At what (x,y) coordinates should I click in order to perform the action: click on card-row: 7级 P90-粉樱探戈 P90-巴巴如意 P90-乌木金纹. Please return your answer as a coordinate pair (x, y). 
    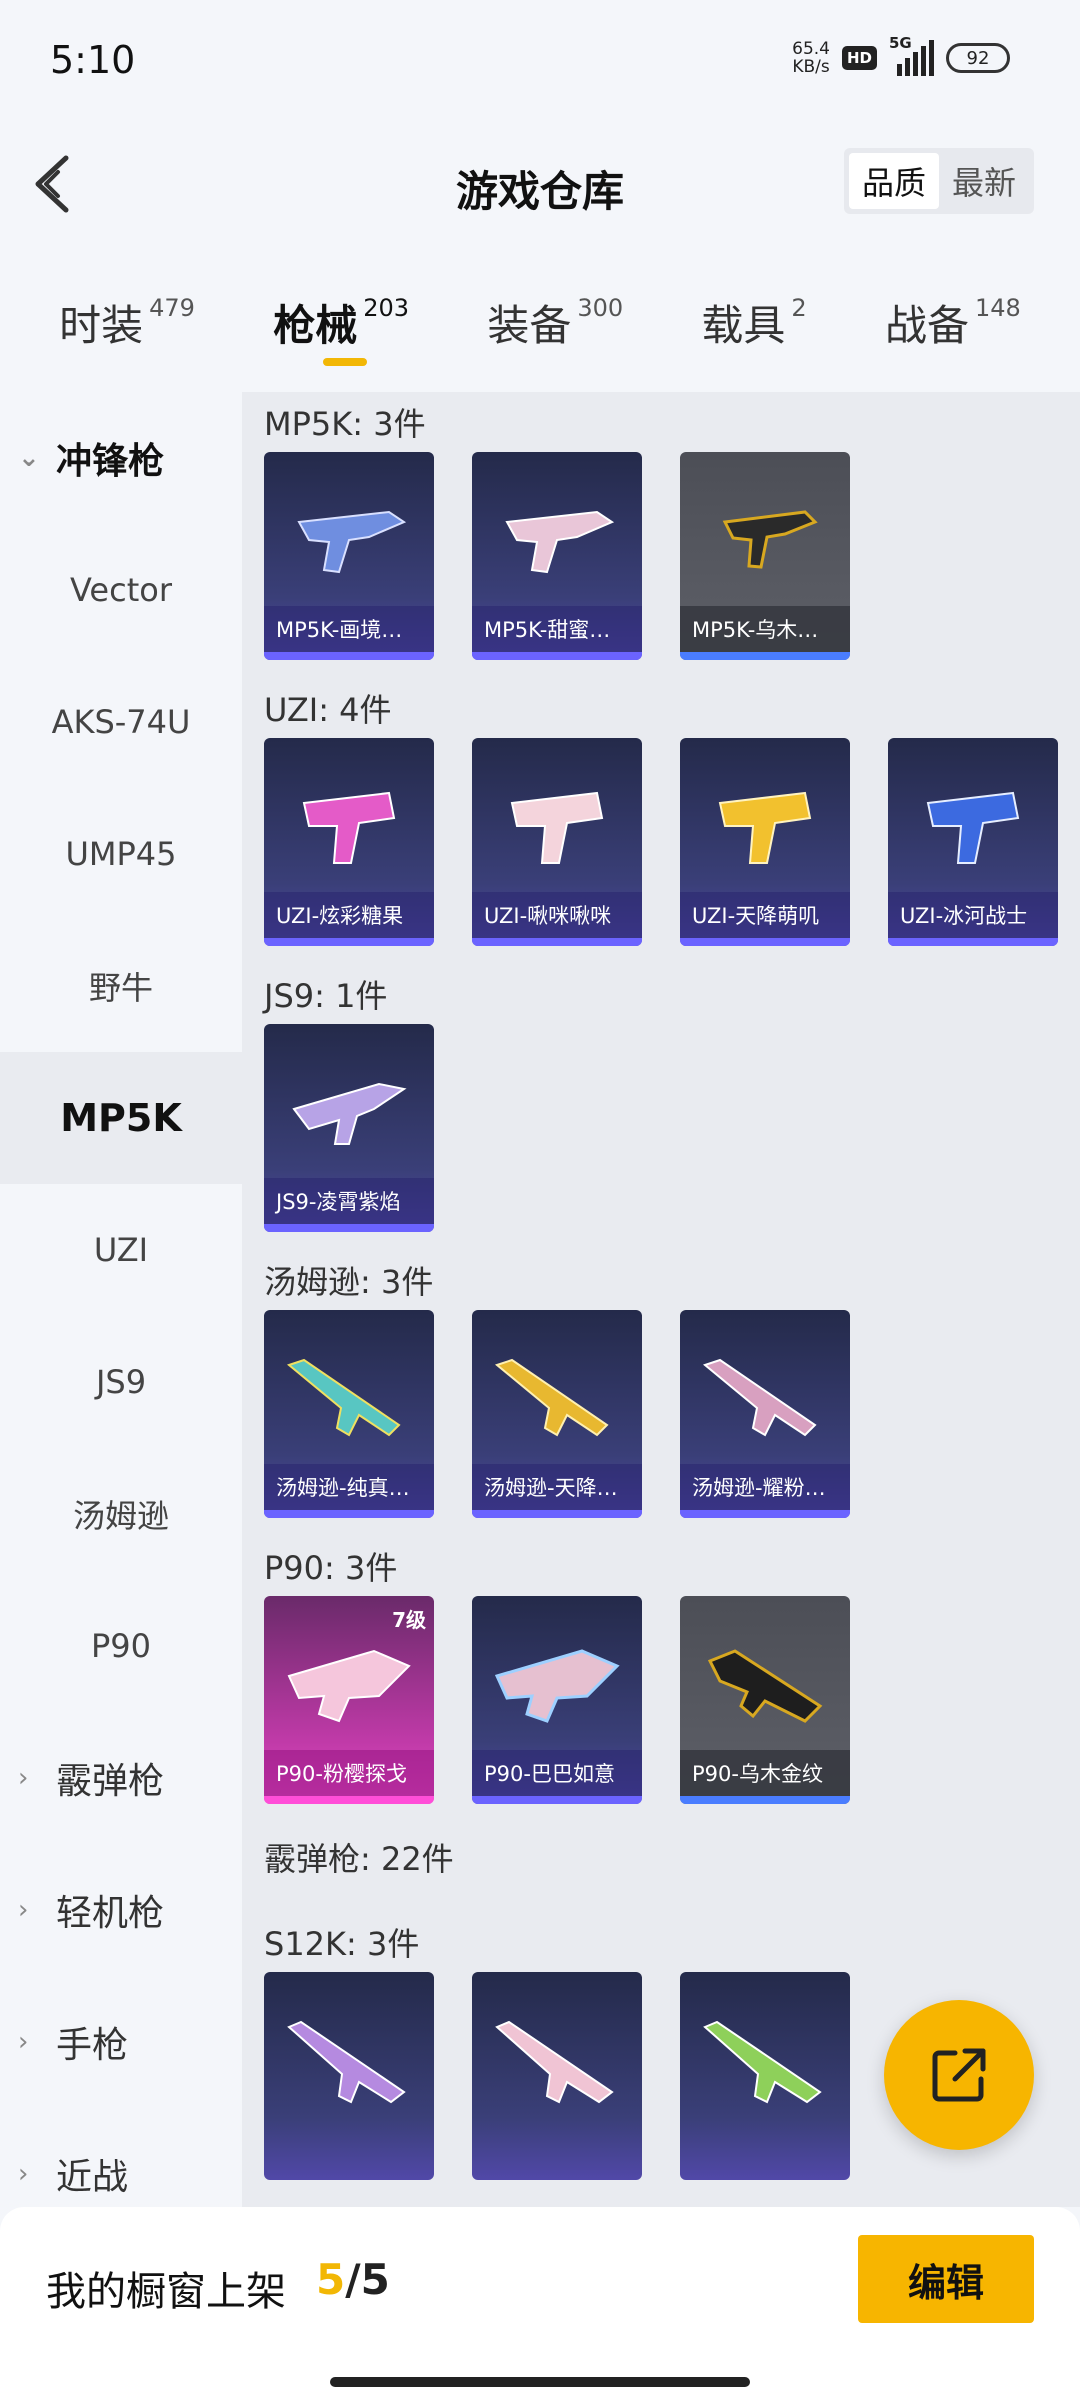
    Looking at the image, I should click on (661, 1700).